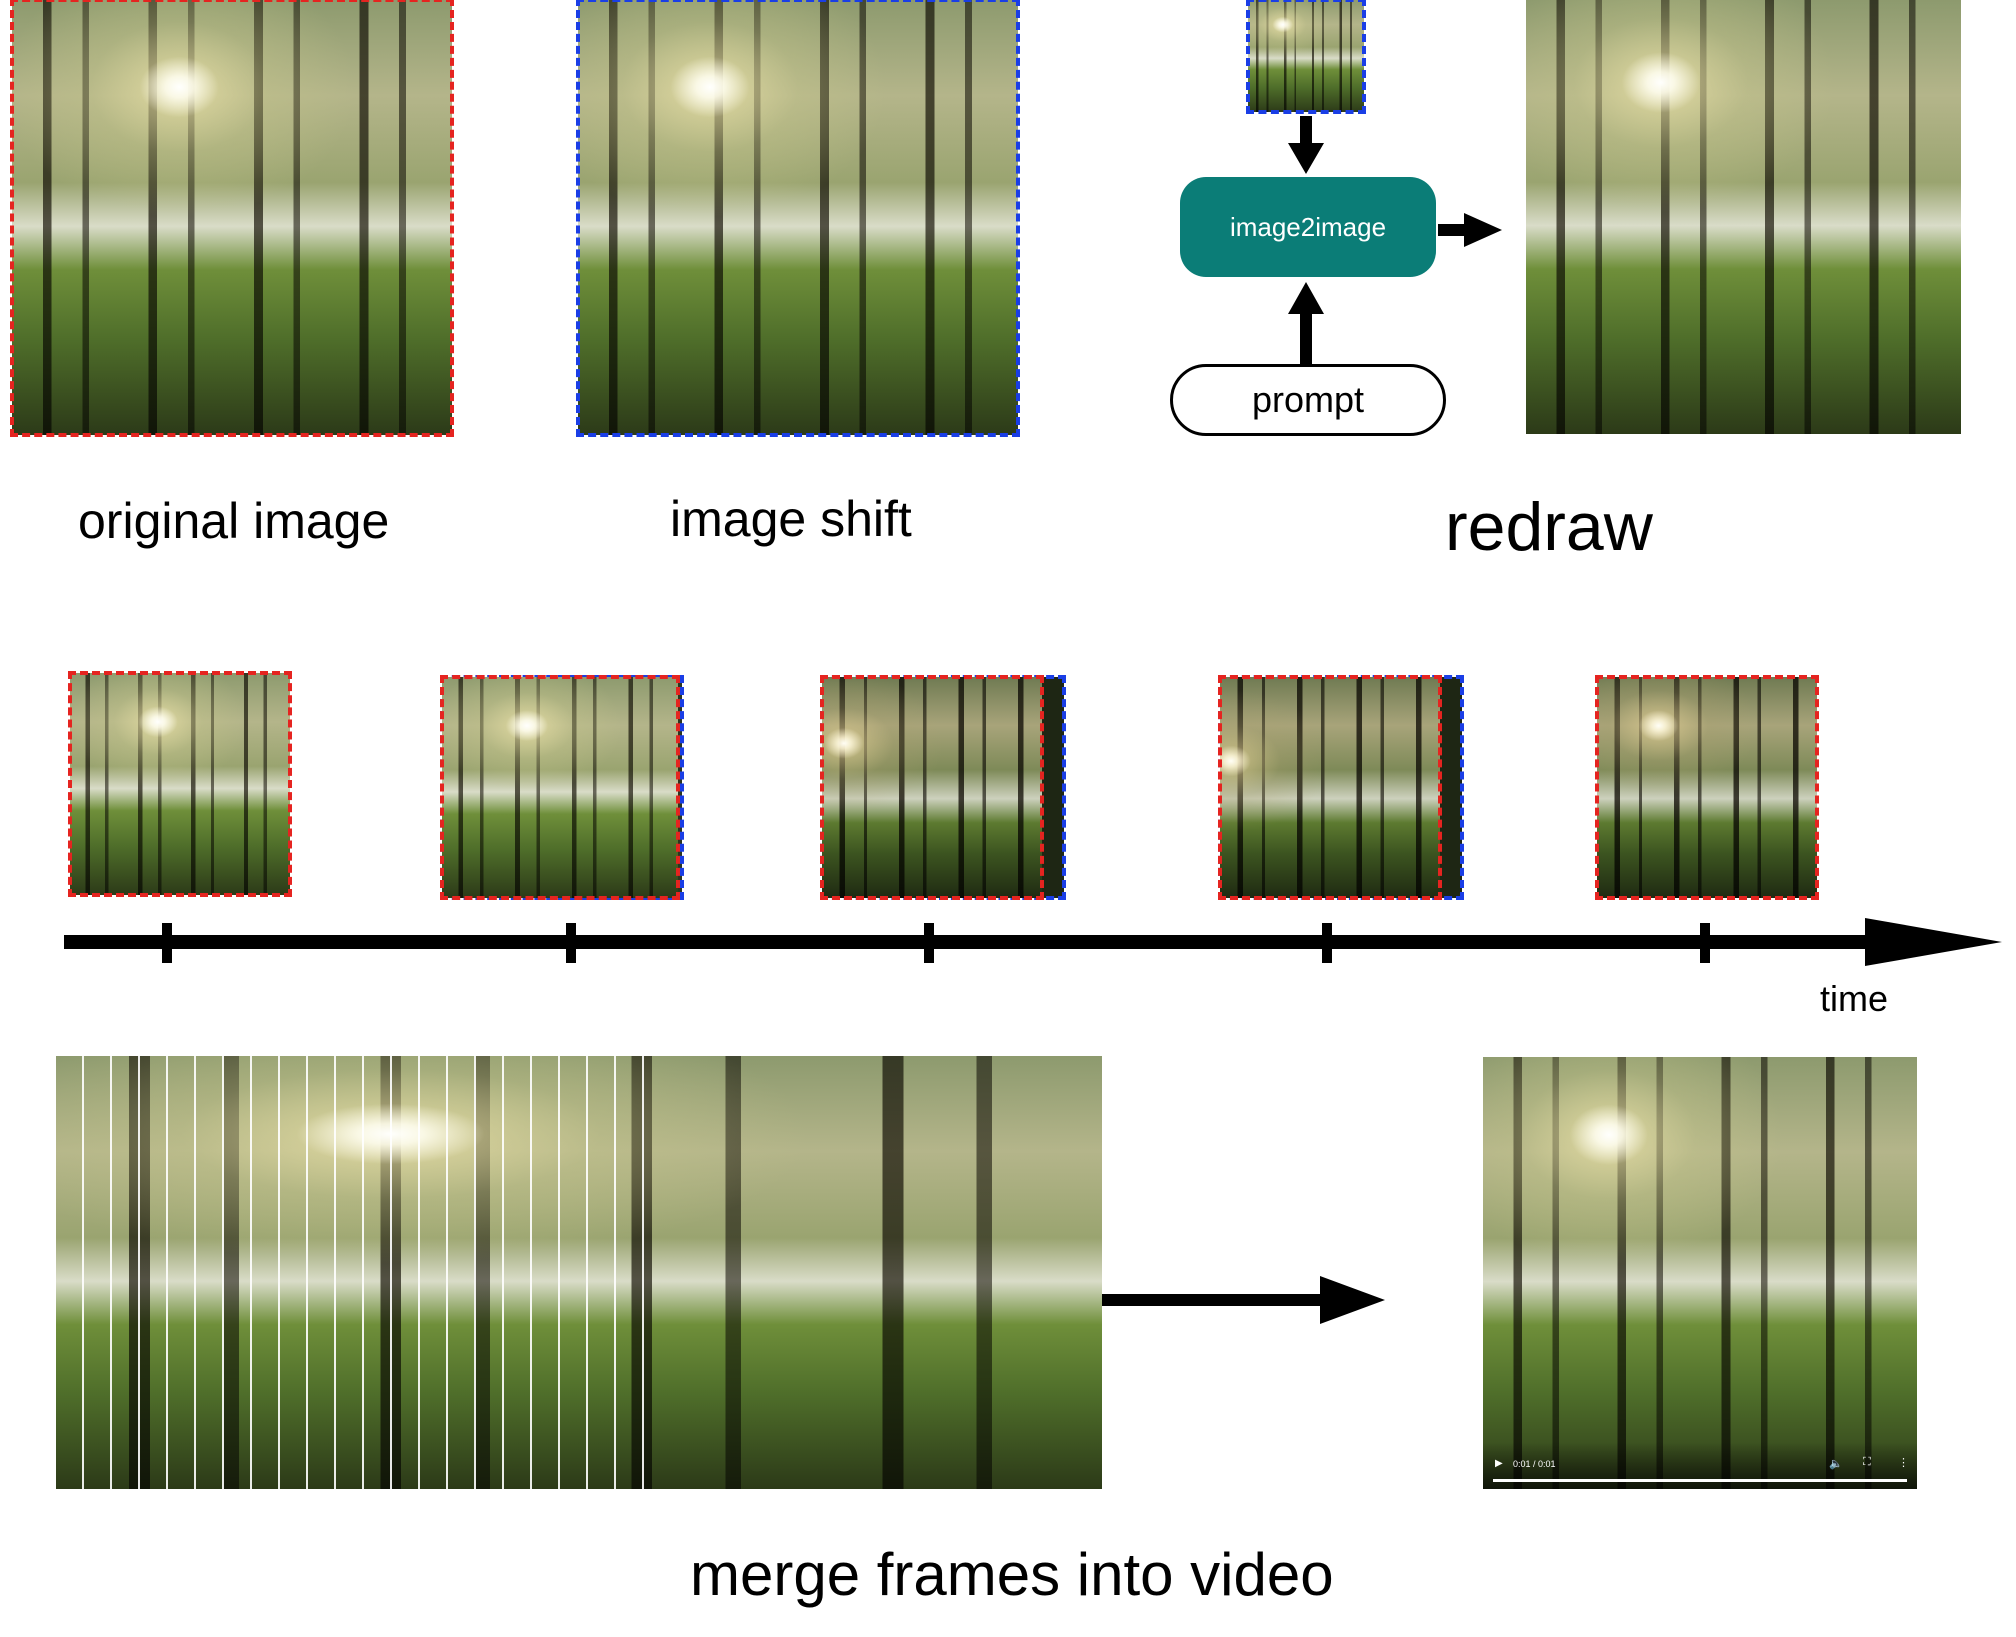 The image size is (2016, 1637). What do you see at coordinates (1700, 1273) in the screenshot?
I see `output-video` at bounding box center [1700, 1273].